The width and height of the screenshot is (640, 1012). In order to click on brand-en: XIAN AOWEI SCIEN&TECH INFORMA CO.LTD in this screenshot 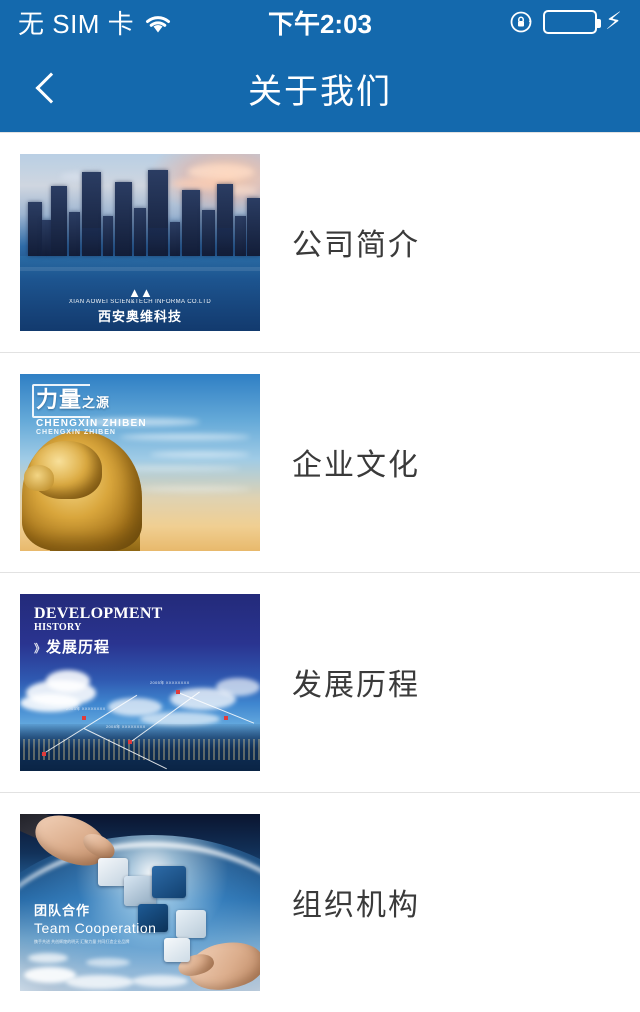, I will do `click(140, 301)`.